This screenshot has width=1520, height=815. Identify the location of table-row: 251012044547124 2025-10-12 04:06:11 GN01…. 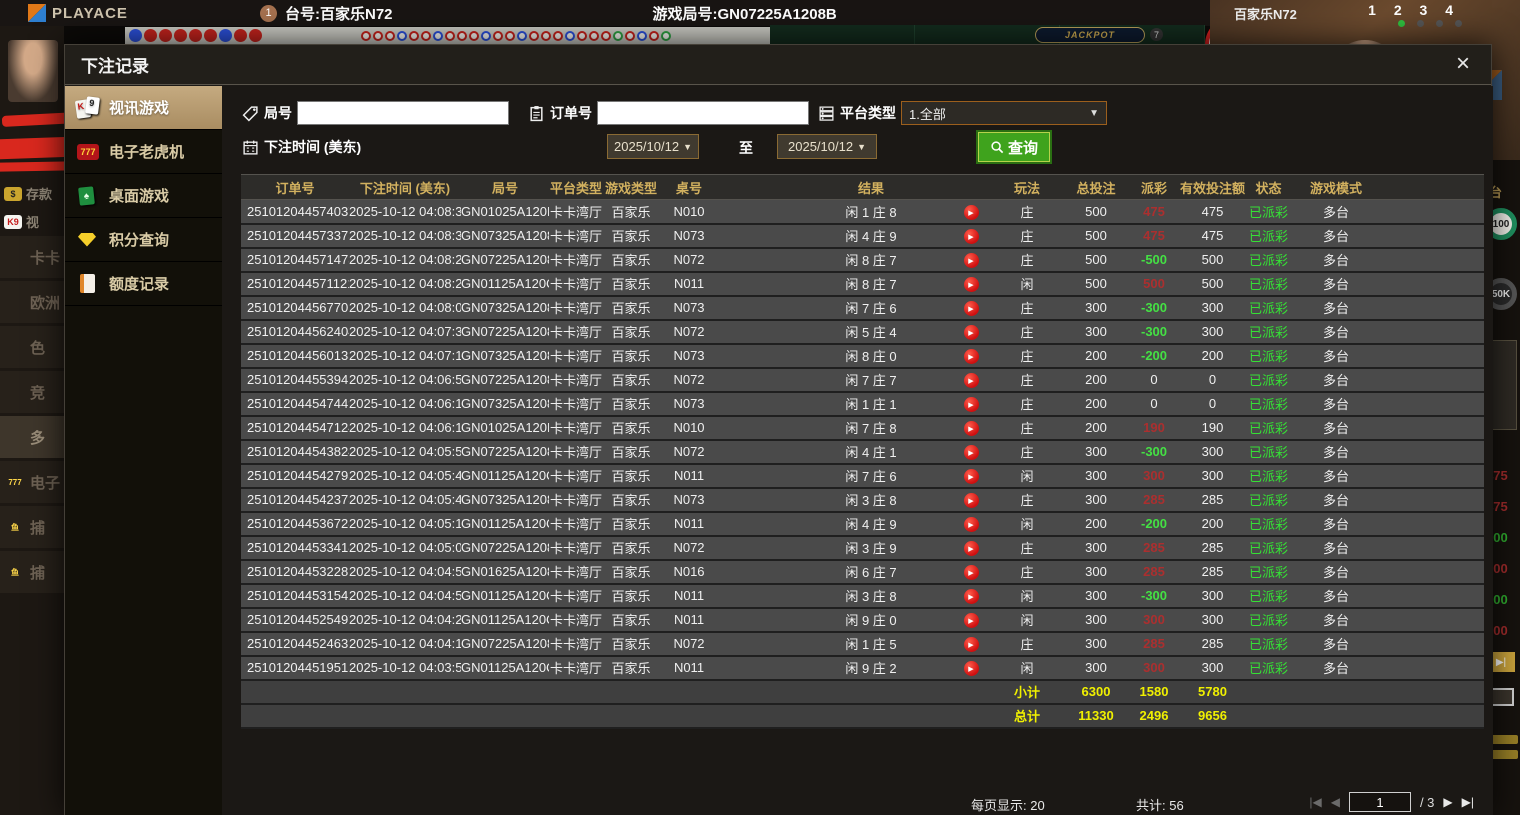
(862, 428).